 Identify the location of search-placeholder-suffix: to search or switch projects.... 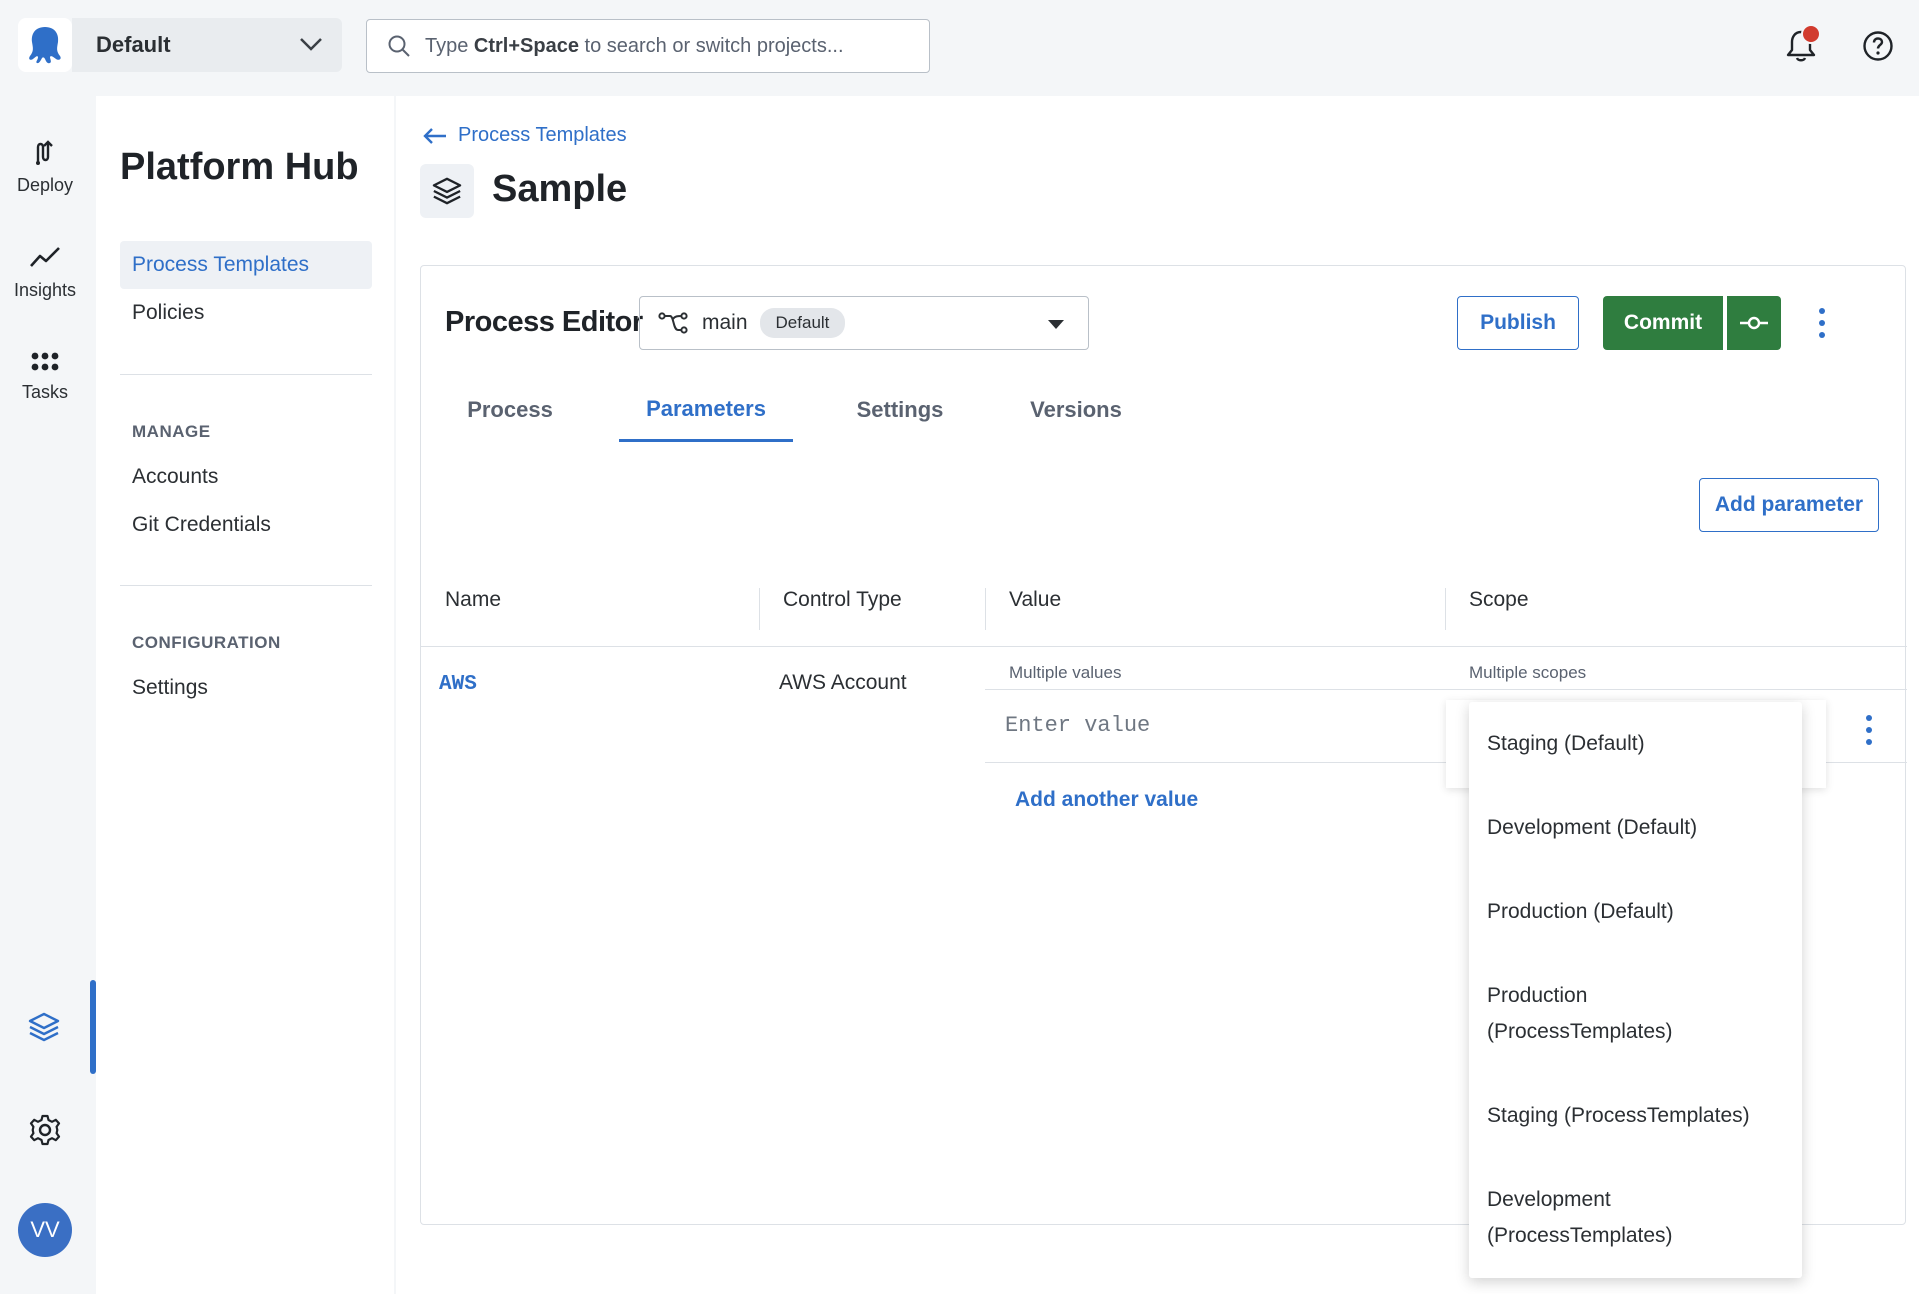
(711, 45).